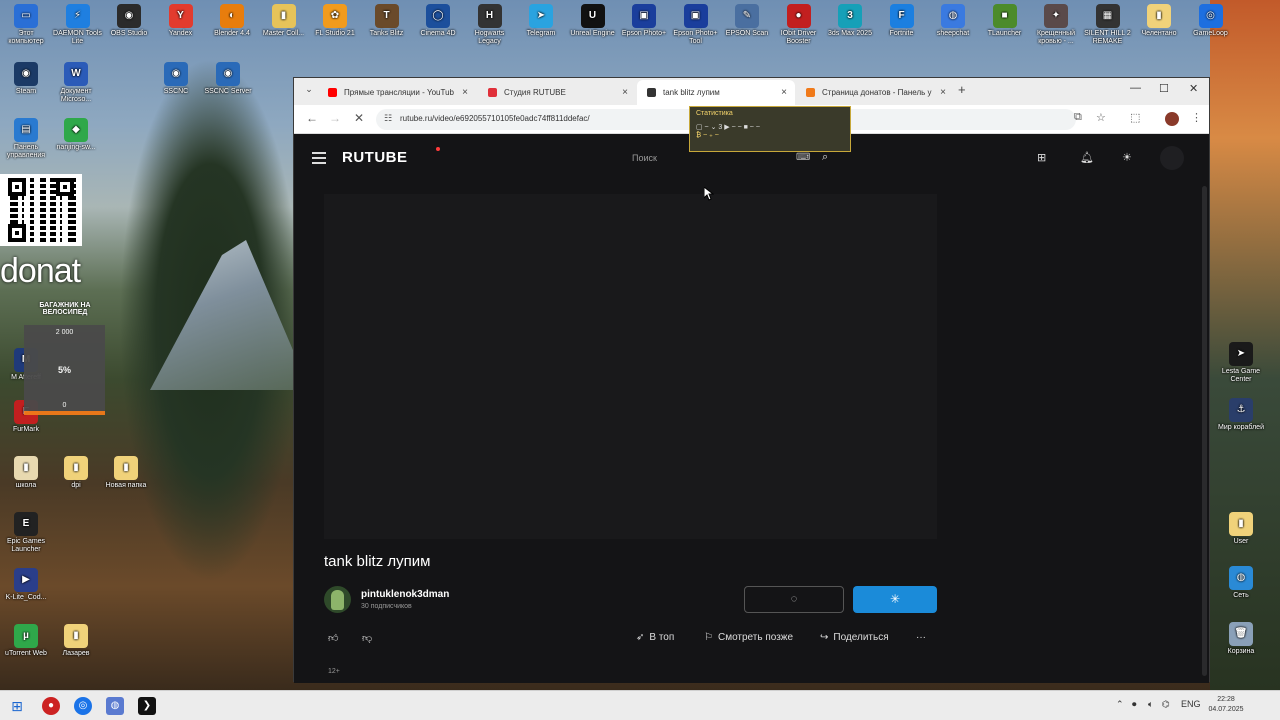 The width and height of the screenshot is (1280, 720). I want to click on theme-sun-icon: ☀, so click(1127, 157).